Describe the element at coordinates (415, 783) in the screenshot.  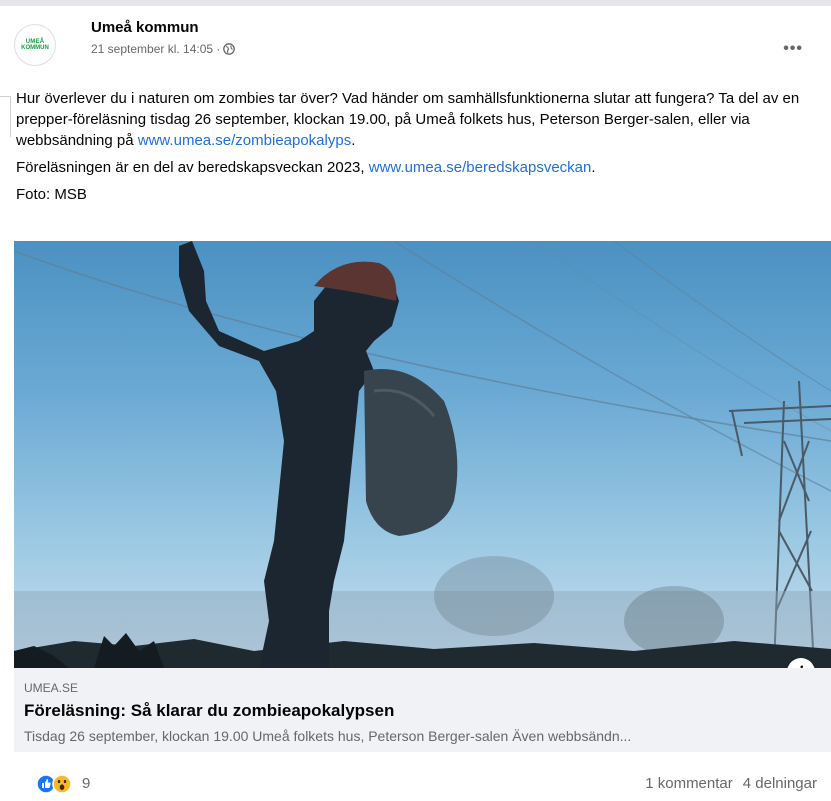
I see `reactions-bar: 9 1 kommentar 4 delningar` at that location.